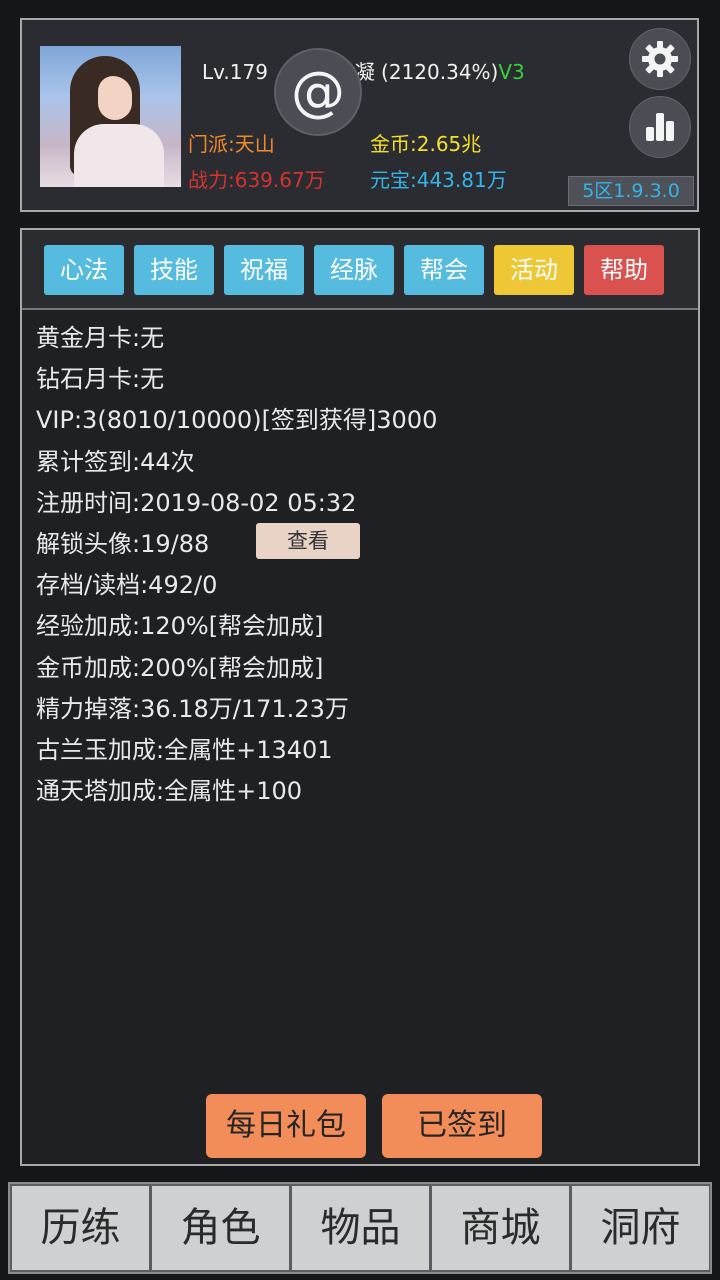 The image size is (720, 1280). Describe the element at coordinates (264, 270) in the screenshot. I see `tab-blessing: 祝福` at that location.